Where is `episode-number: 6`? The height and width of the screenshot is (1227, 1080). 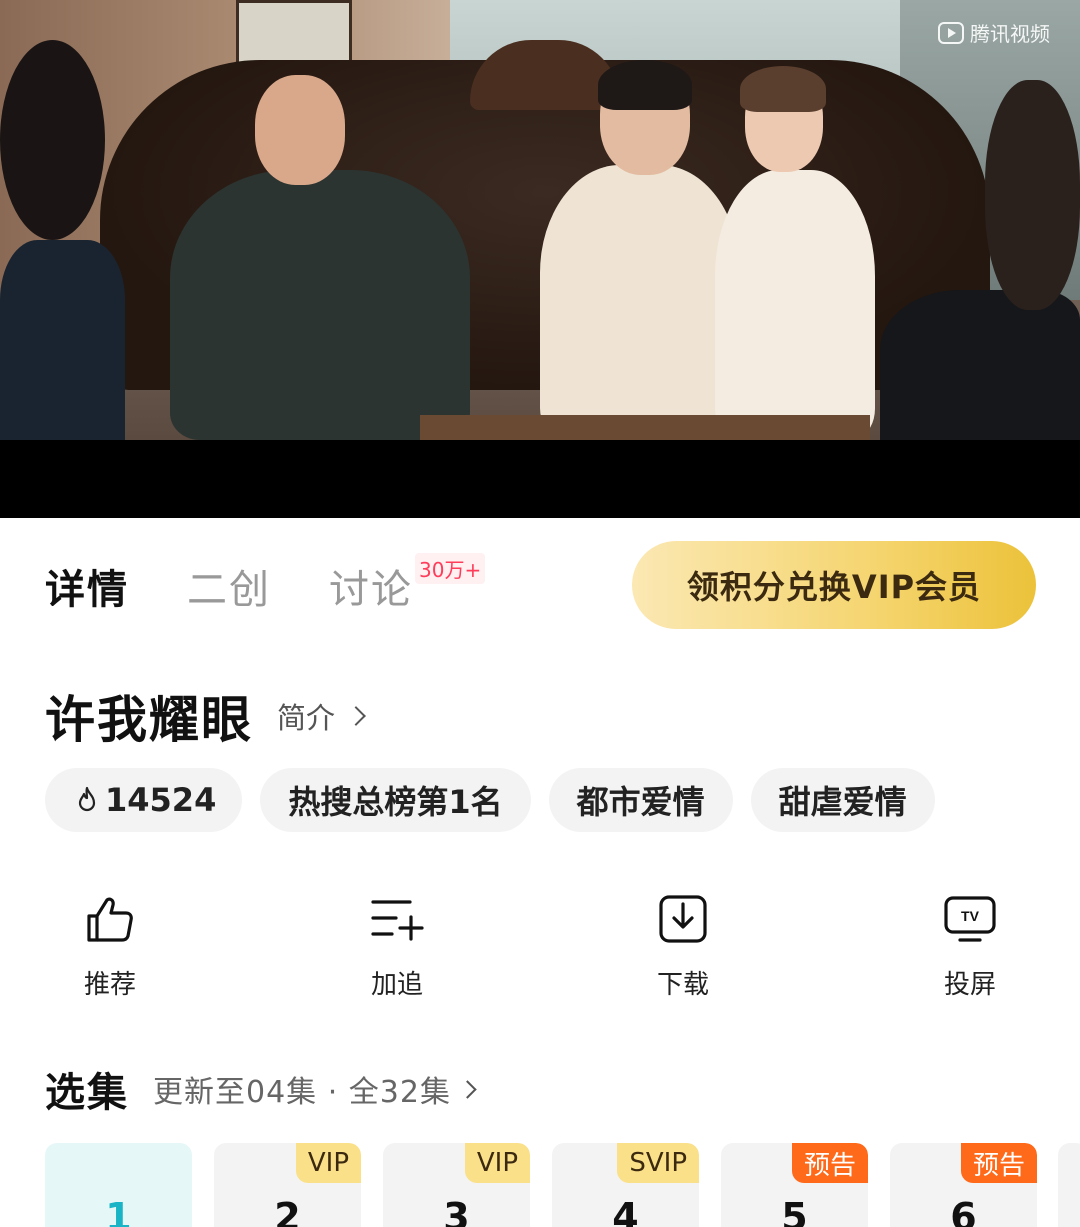
episode-number: 6 is located at coordinates (963, 1211).